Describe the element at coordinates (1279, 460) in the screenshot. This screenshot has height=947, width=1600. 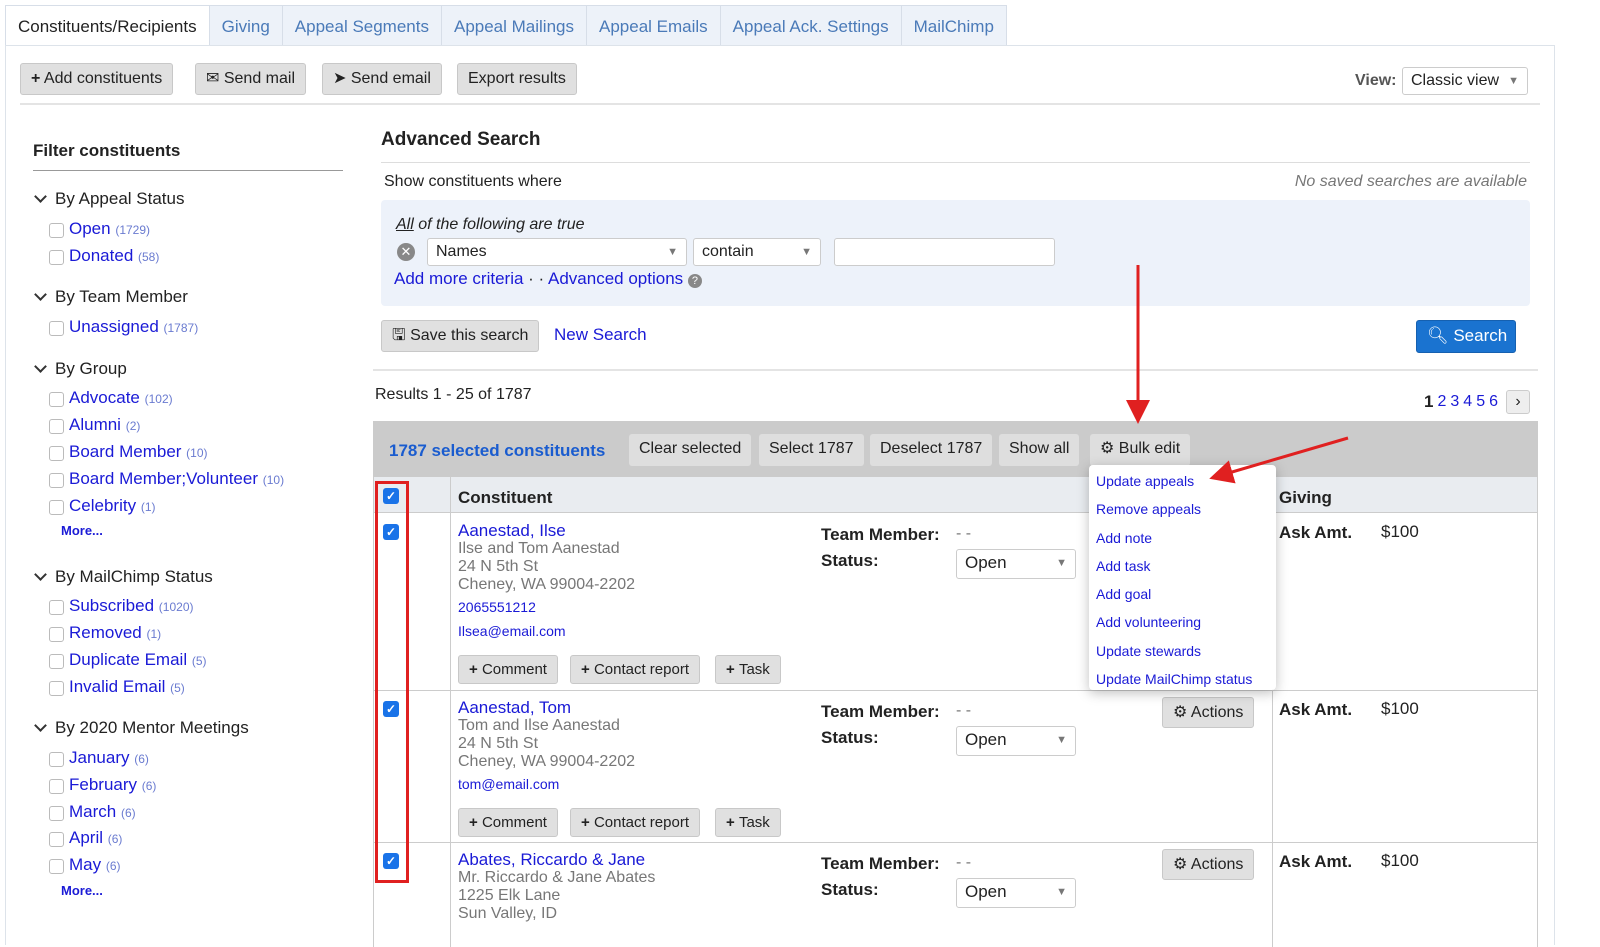
I see `annotation-arrow` at that location.